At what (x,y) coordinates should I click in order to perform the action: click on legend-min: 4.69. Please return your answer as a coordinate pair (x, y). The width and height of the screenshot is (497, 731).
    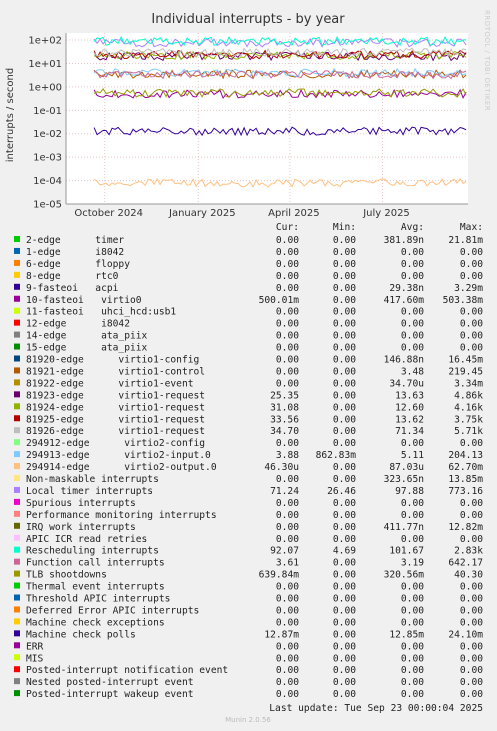
    Looking at the image, I should click on (344, 551).